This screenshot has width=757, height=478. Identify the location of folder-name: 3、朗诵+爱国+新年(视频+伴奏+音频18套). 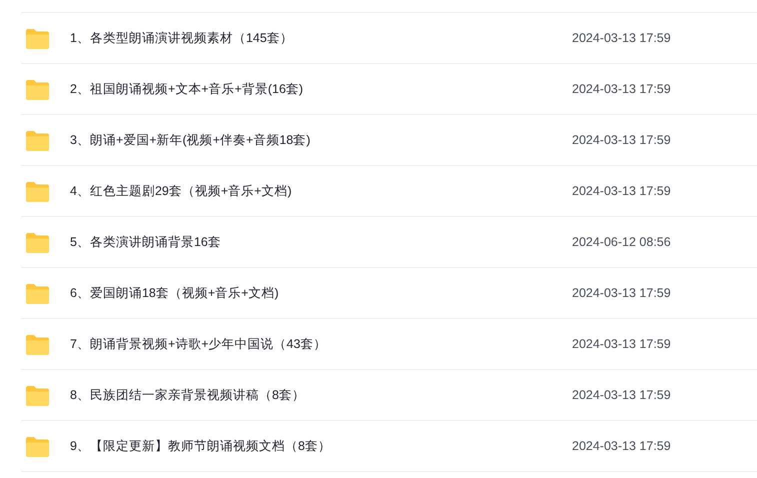
(310, 140).